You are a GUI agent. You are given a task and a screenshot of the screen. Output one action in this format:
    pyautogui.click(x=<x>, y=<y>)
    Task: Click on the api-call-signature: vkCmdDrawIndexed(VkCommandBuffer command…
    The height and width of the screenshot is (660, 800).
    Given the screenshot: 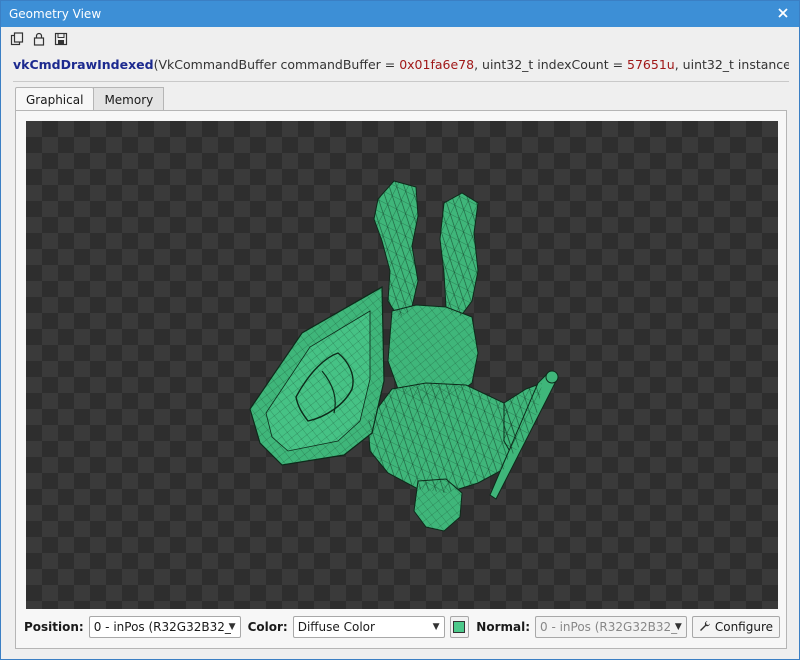 What is the action you would take?
    pyautogui.click(x=401, y=66)
    